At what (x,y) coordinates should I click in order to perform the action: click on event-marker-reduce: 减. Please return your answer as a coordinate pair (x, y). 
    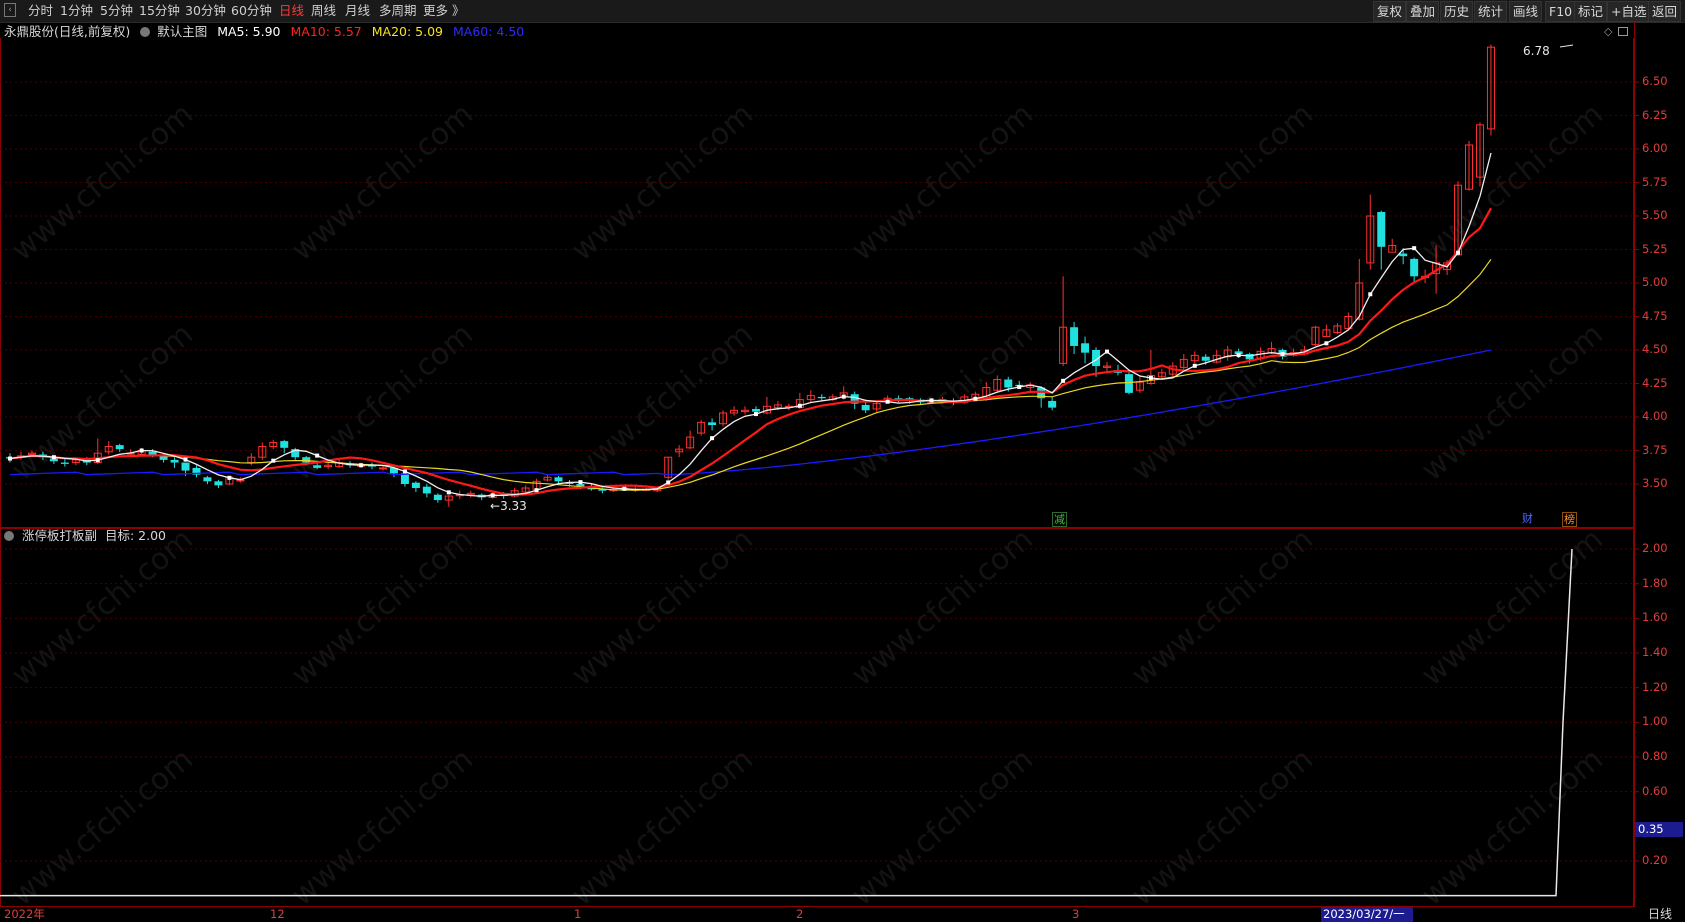
    Looking at the image, I should click on (1059, 519).